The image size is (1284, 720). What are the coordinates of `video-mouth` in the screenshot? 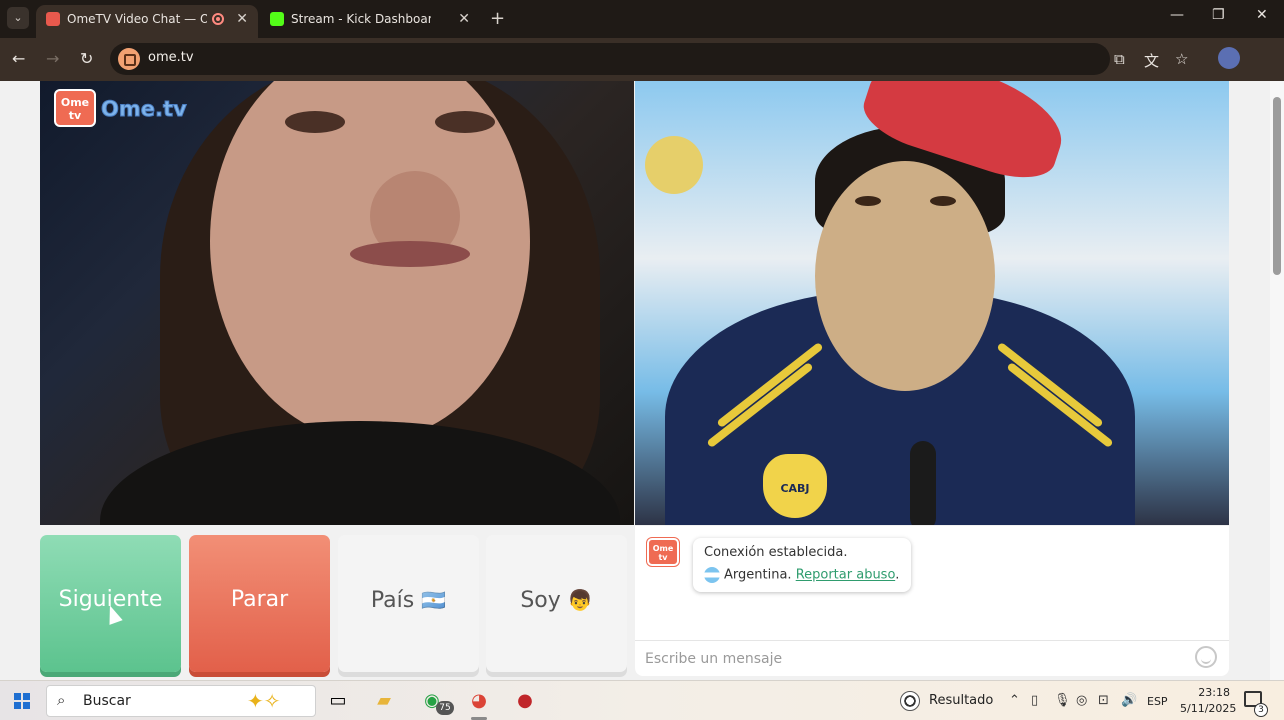 It's located at (410, 254).